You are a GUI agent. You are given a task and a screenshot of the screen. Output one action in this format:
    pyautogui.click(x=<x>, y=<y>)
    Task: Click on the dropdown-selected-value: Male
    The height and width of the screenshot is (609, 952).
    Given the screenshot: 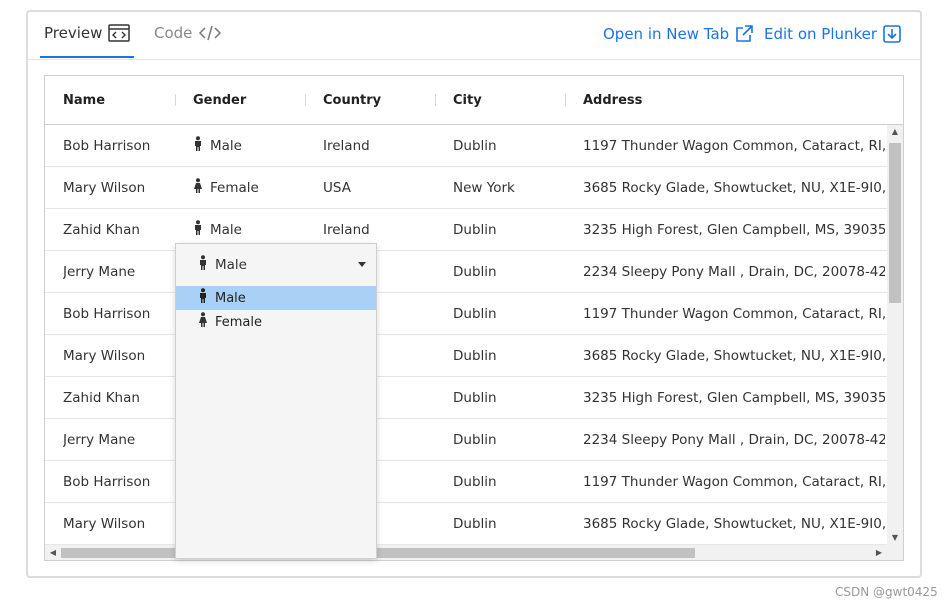 What is the action you would take?
    pyautogui.click(x=276, y=265)
    